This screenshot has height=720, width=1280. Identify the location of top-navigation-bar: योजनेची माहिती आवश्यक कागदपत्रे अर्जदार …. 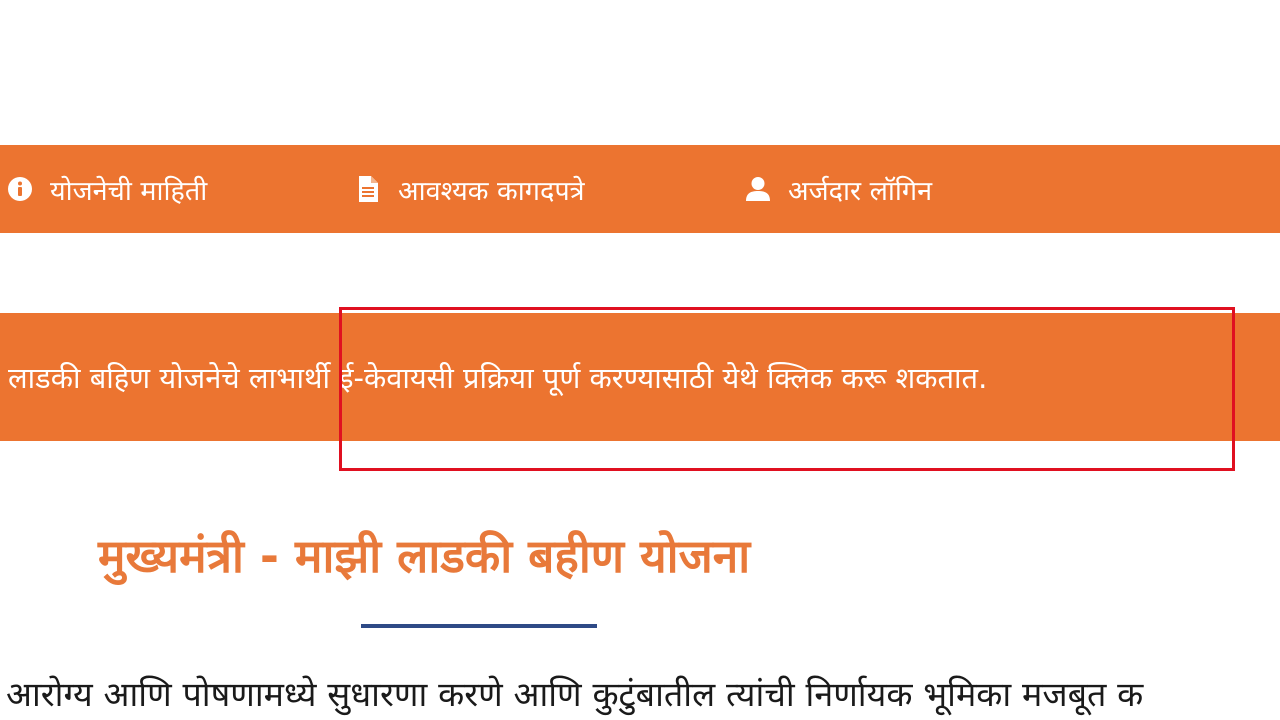
(640, 189).